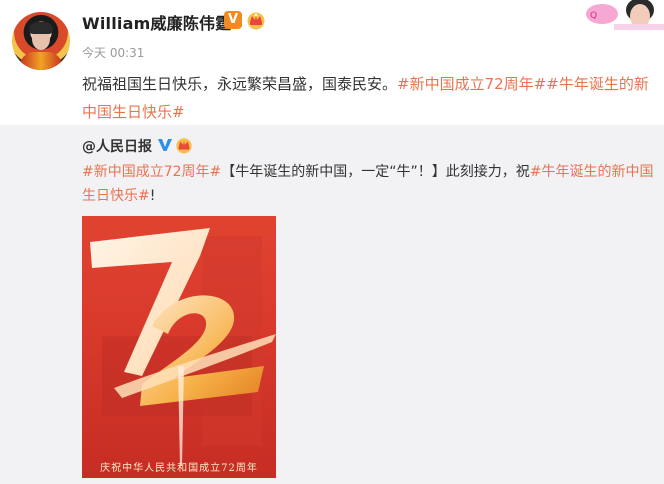 The image size is (664, 484). What do you see at coordinates (624, 15) in the screenshot?
I see `sticker-decoration: Q` at bounding box center [624, 15].